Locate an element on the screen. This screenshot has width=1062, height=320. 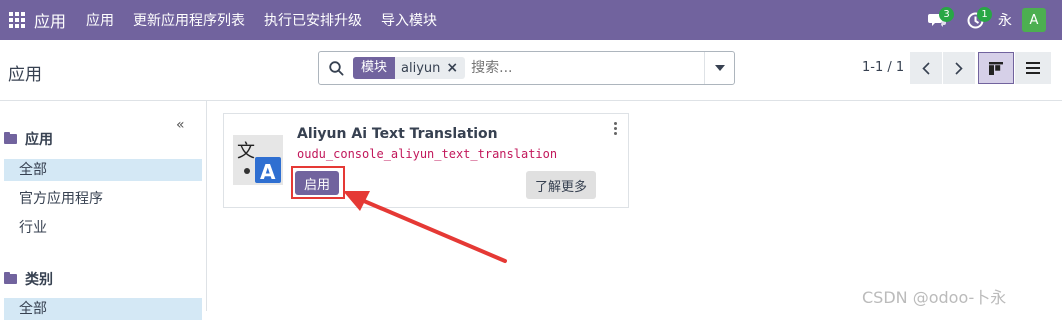
user-name: 永 is located at coordinates (1005, 20).